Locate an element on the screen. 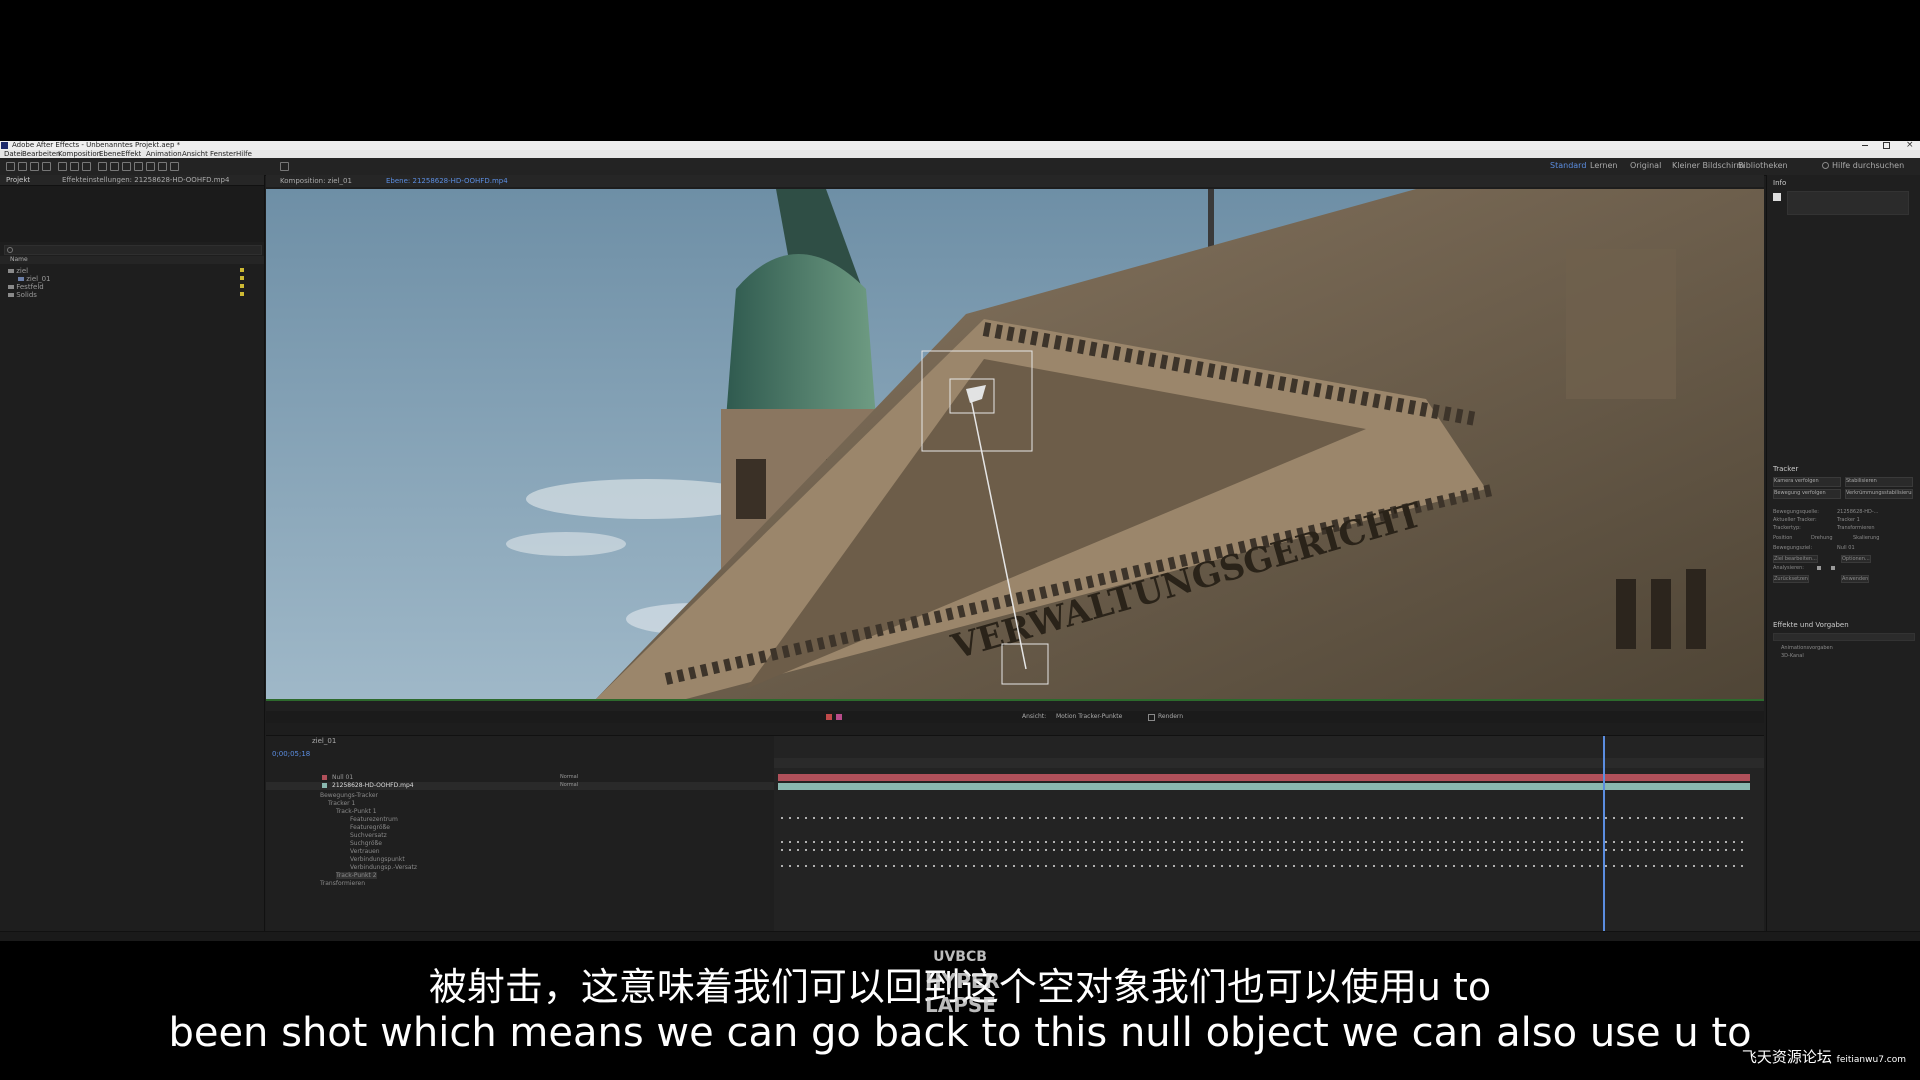 The image size is (1920, 1080). rotation-checkbox: Drehung is located at coordinates (1822, 538).